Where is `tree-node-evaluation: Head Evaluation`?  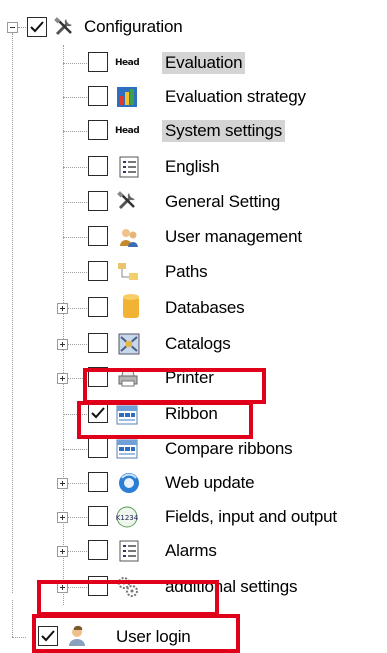 tree-node-evaluation: Head Evaluation is located at coordinates (193, 59).